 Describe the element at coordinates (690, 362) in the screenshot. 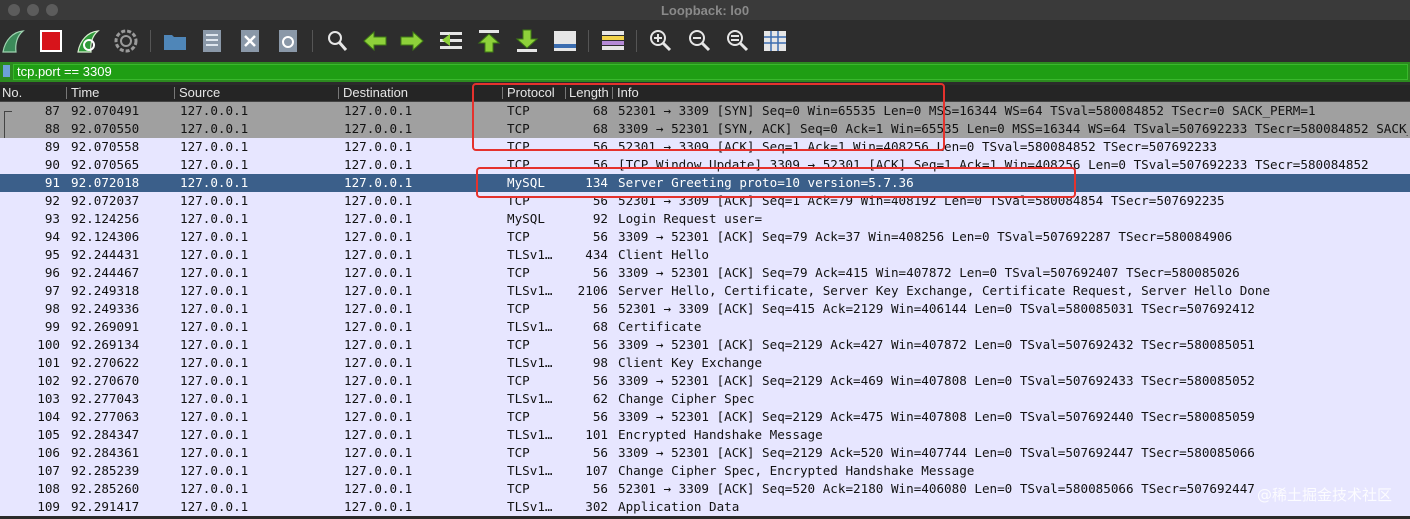

I see `packet-info: Client Key Exchange` at that location.